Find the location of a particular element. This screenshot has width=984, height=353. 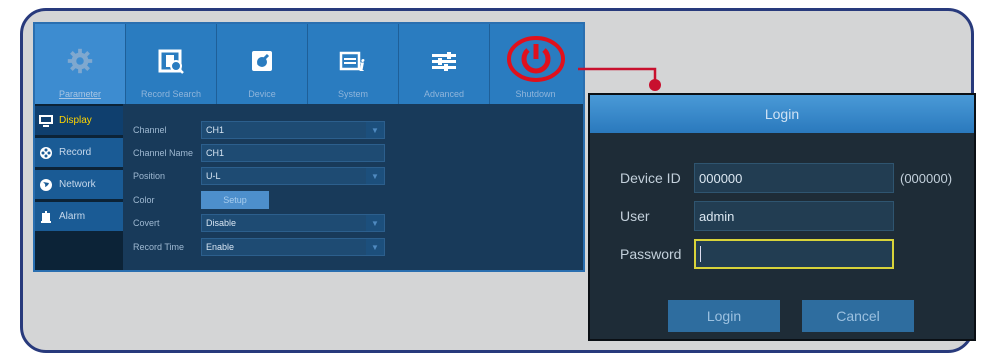

device-id-row: Device ID 000000 (000000) is located at coordinates (771, 178).